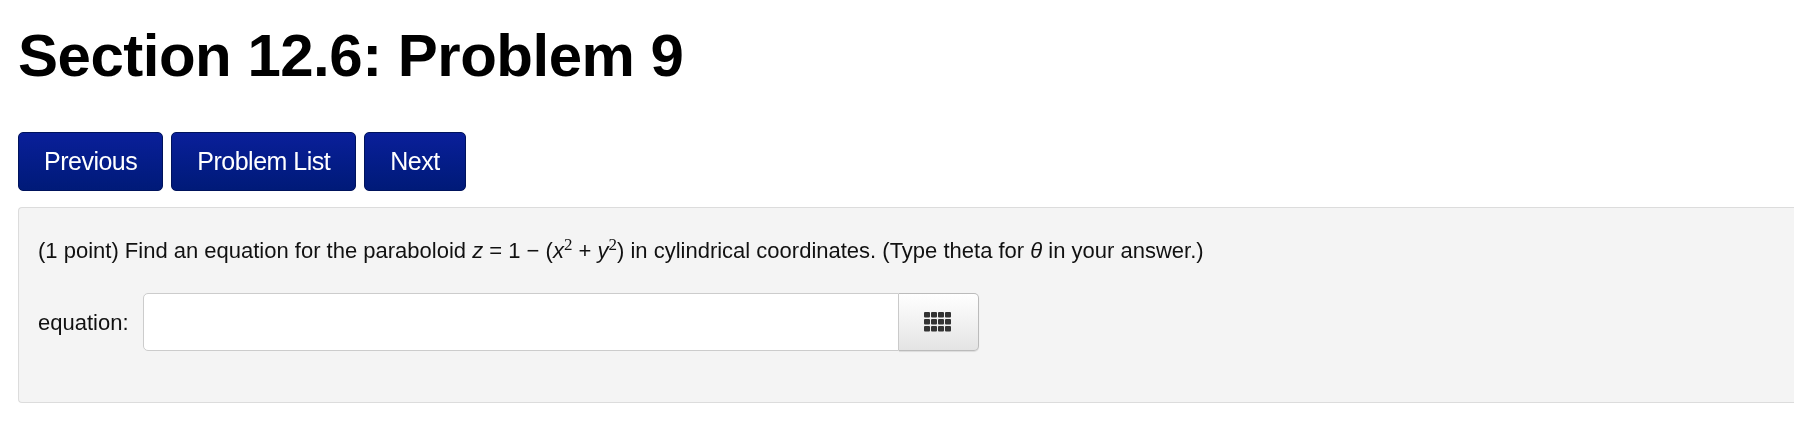 The height and width of the screenshot is (434, 1794). I want to click on keypad-button, so click(938, 322).